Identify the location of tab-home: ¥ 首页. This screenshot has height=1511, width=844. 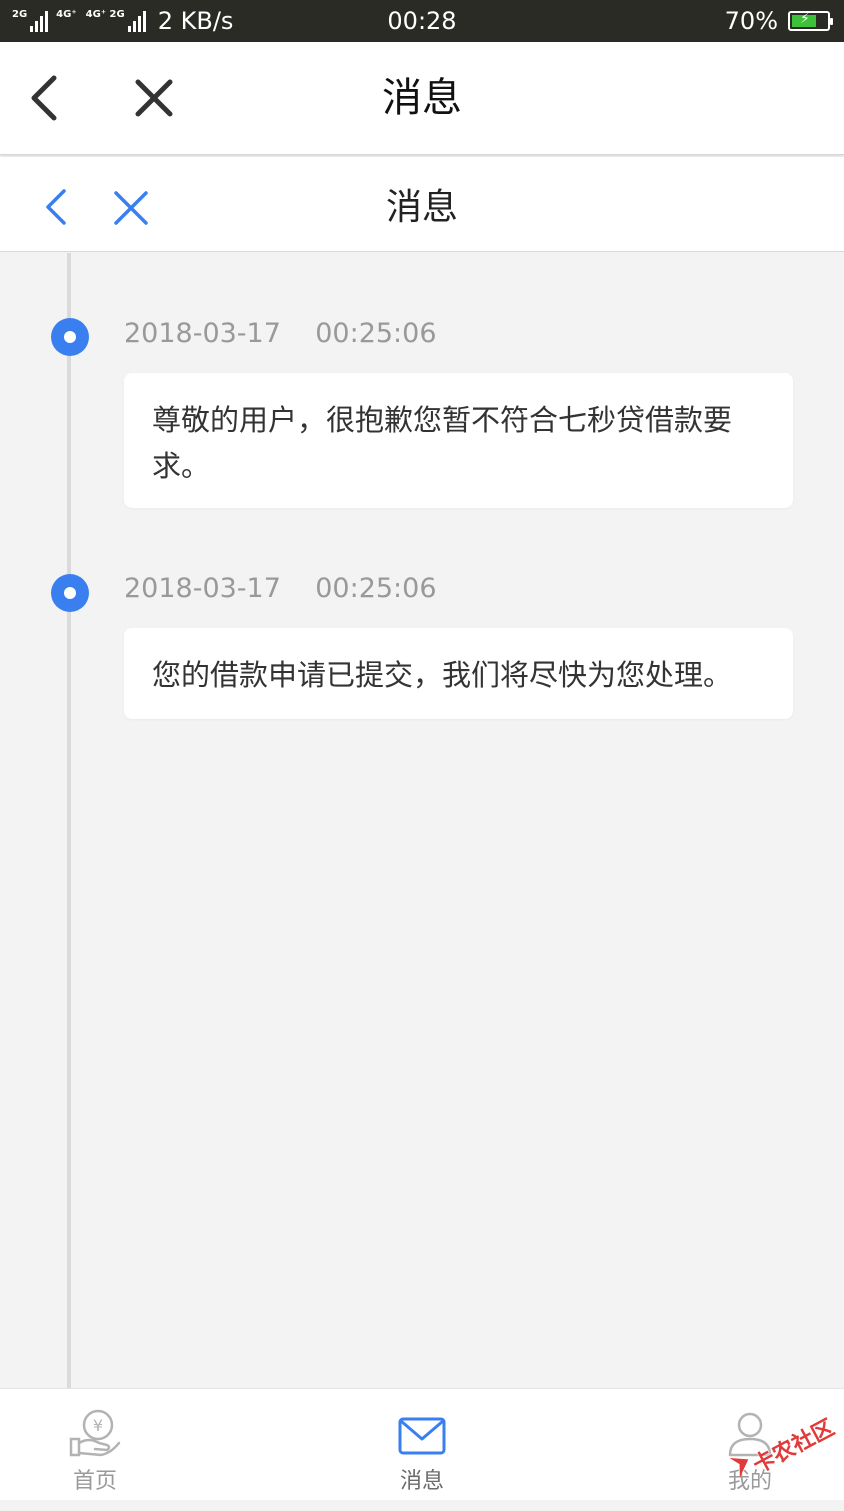
(95, 1445).